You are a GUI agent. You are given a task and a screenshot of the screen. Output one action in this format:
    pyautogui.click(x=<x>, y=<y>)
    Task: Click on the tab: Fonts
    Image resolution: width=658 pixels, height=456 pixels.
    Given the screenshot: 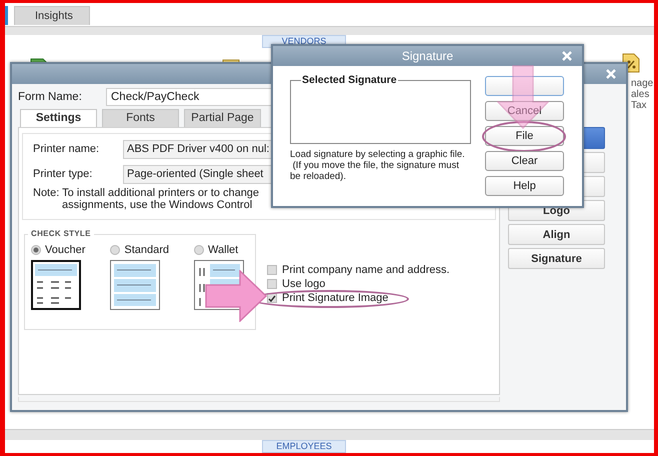 What is the action you would take?
    pyautogui.click(x=140, y=118)
    